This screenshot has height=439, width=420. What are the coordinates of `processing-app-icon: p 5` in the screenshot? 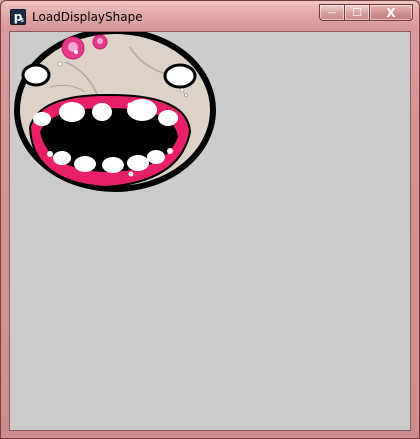 It's located at (18, 17).